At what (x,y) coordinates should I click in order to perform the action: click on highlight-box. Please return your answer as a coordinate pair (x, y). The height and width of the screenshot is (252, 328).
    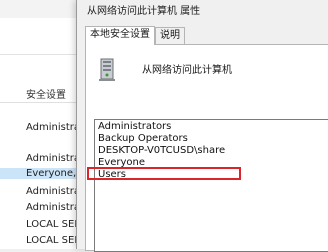
    Looking at the image, I should click on (164, 173).